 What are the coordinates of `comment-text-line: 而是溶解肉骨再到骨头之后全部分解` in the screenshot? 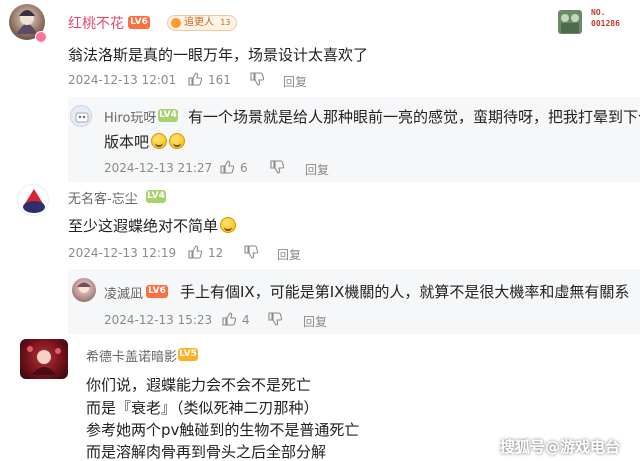 It's located at (206, 452).